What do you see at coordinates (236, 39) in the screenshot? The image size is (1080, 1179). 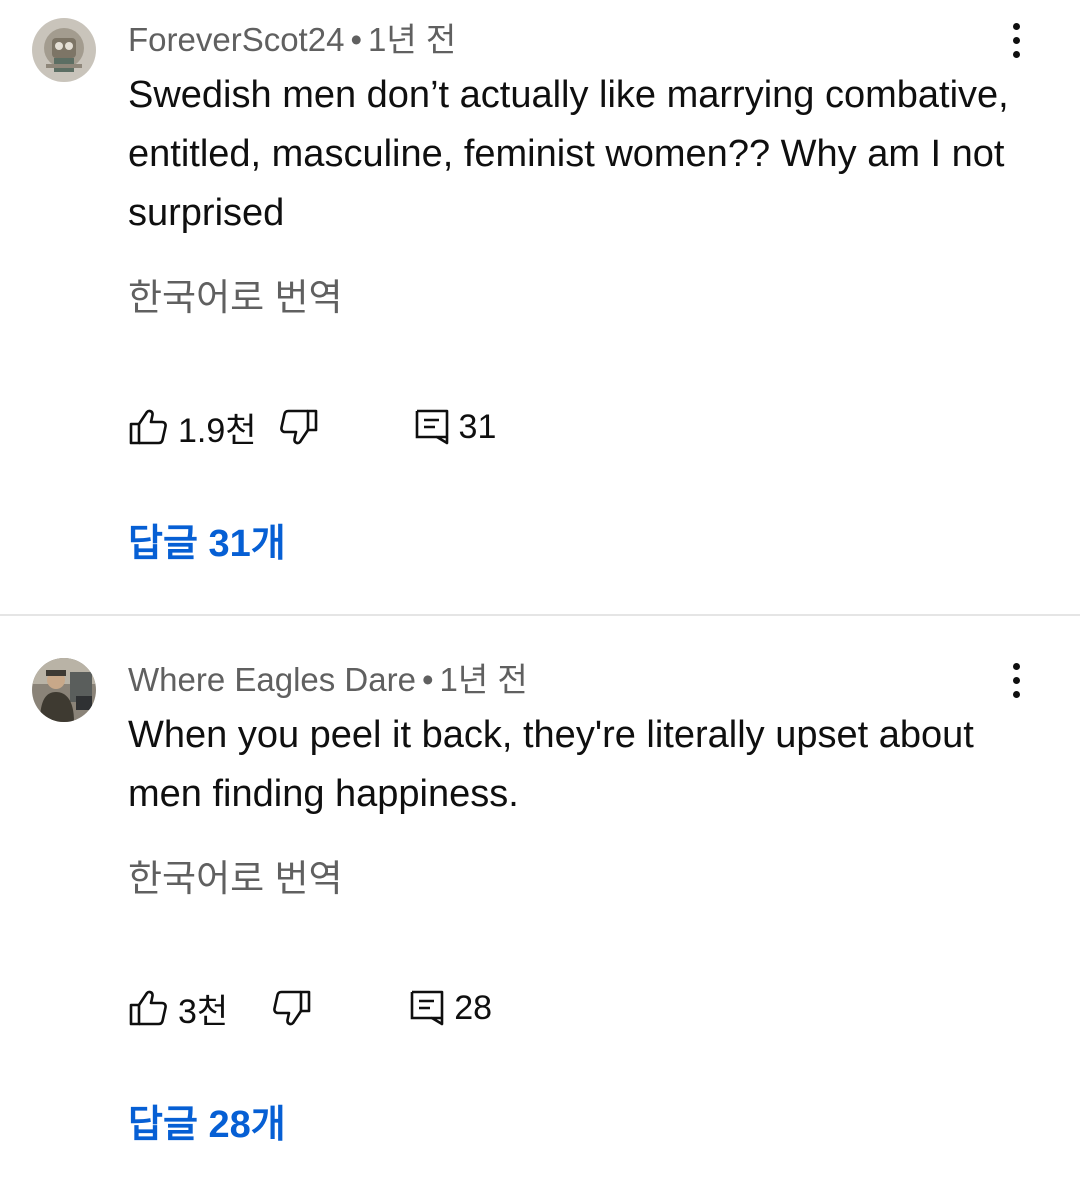 I see `author-name: ForeverScot24` at bounding box center [236, 39].